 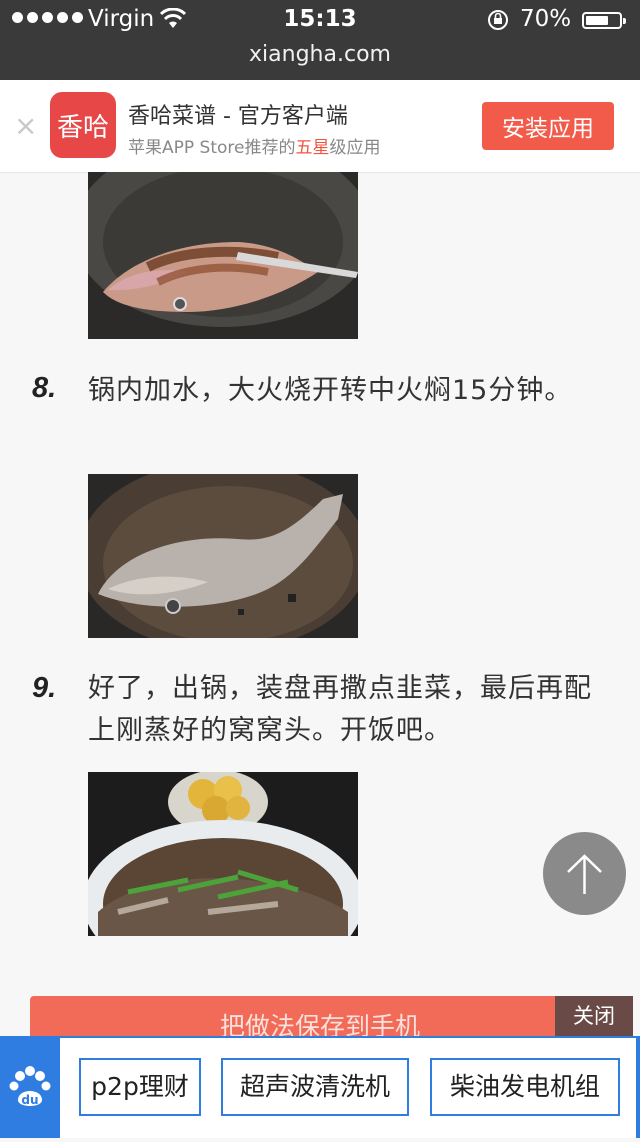 What do you see at coordinates (29, 1100) in the screenshot?
I see `baidu-logo-text: du` at bounding box center [29, 1100].